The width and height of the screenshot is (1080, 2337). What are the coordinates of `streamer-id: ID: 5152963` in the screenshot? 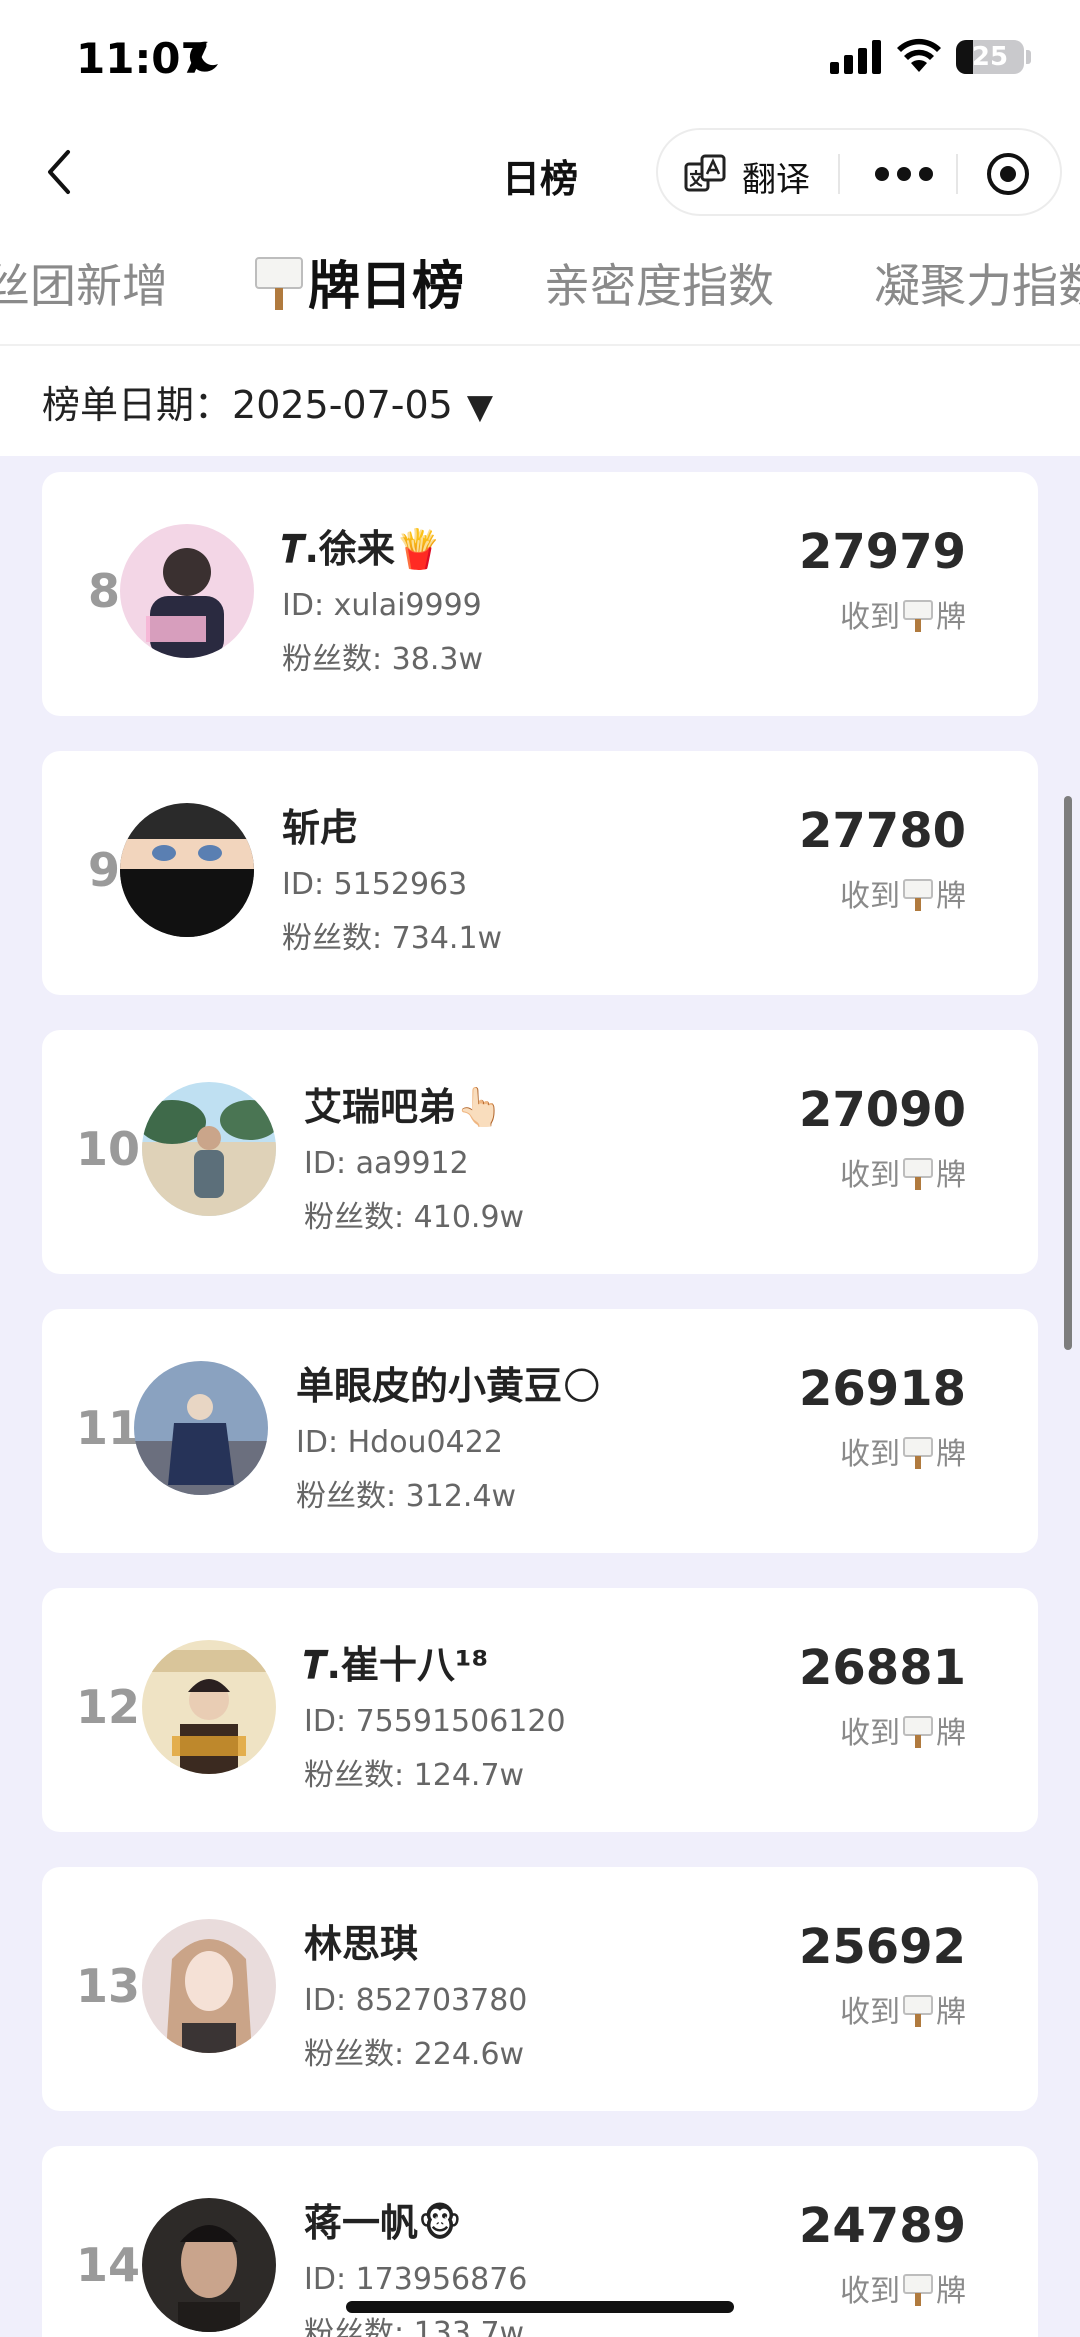 It's located at (375, 884).